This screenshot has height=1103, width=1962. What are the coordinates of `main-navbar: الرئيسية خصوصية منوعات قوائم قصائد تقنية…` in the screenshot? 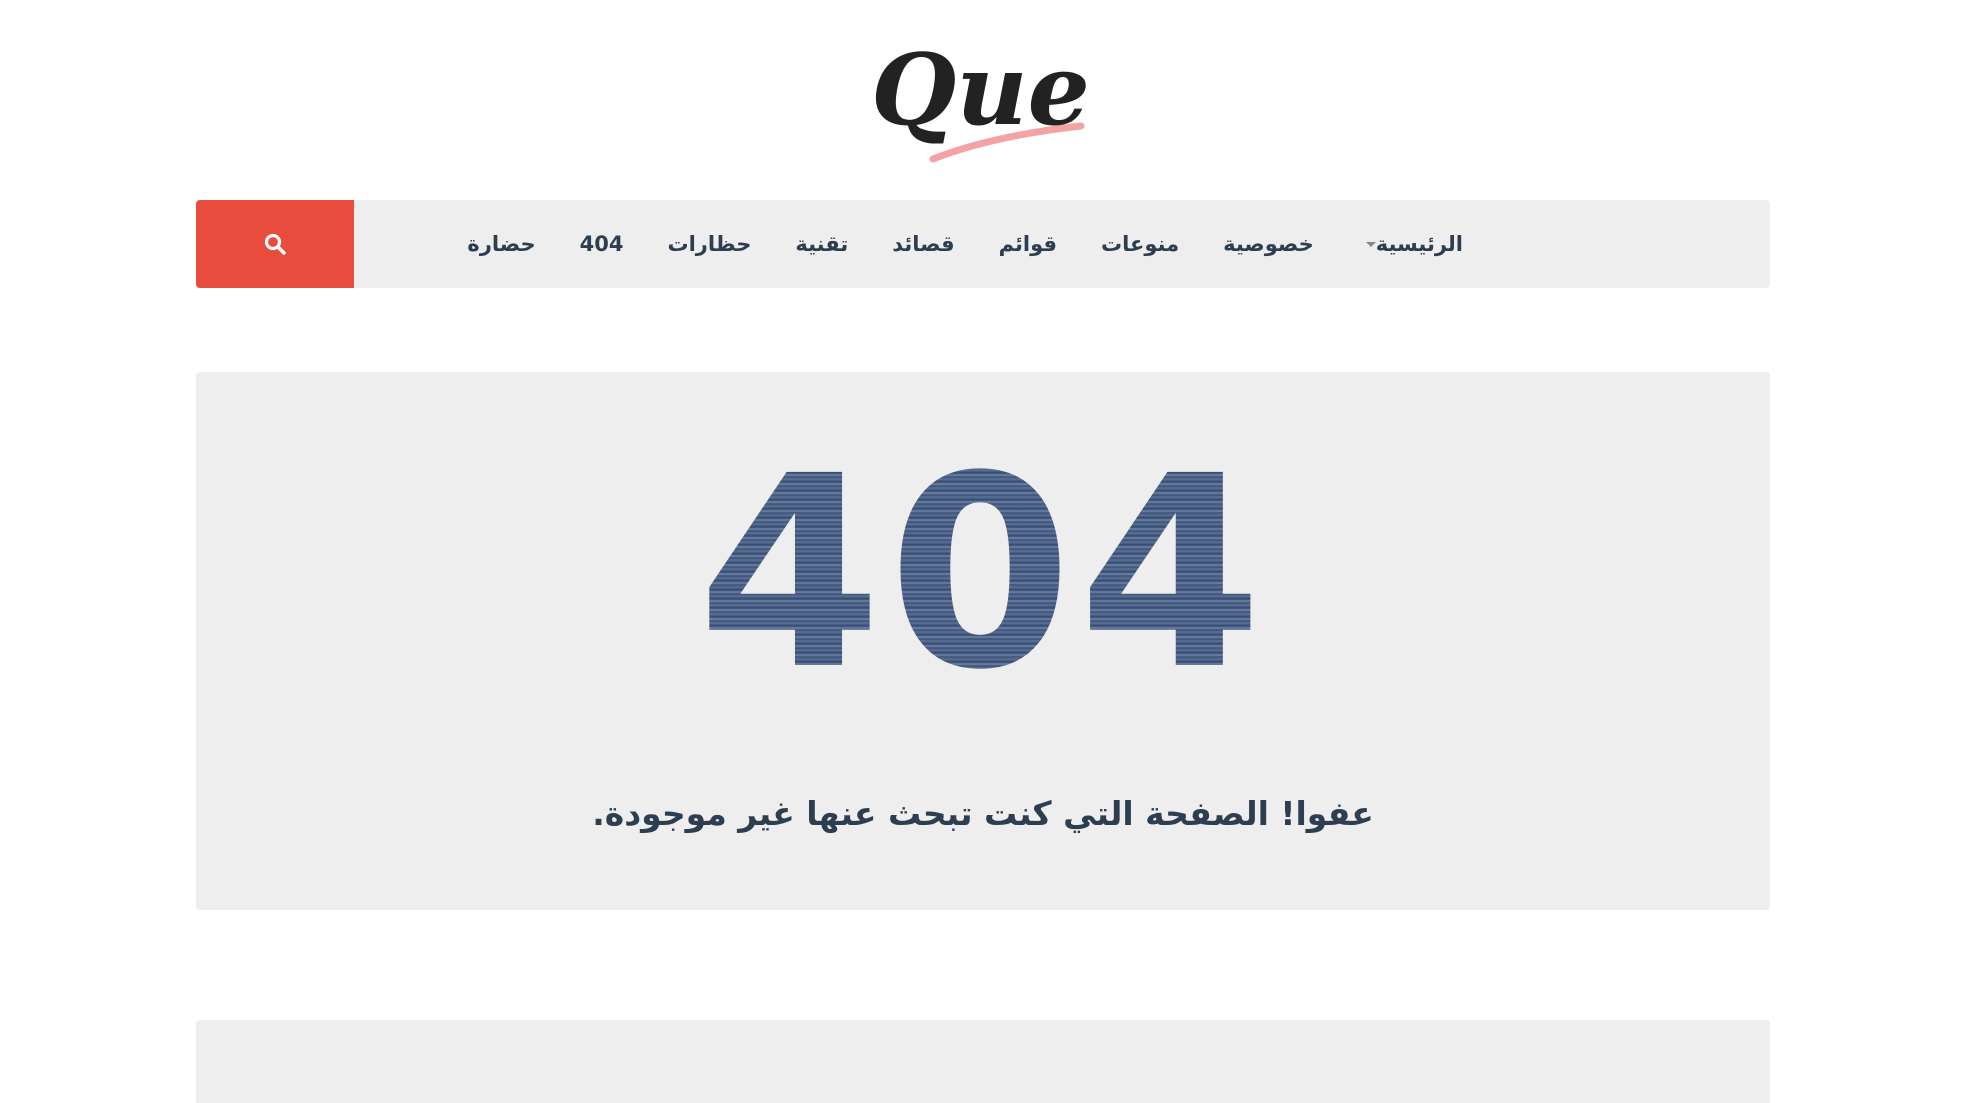 It's located at (983, 244).